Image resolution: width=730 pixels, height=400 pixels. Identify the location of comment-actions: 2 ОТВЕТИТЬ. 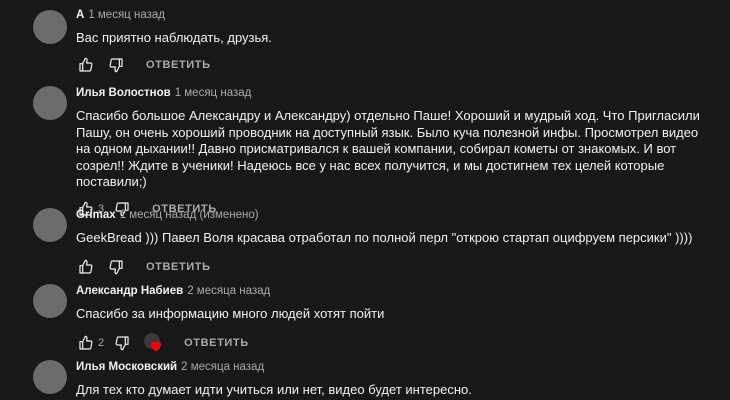
(392, 343).